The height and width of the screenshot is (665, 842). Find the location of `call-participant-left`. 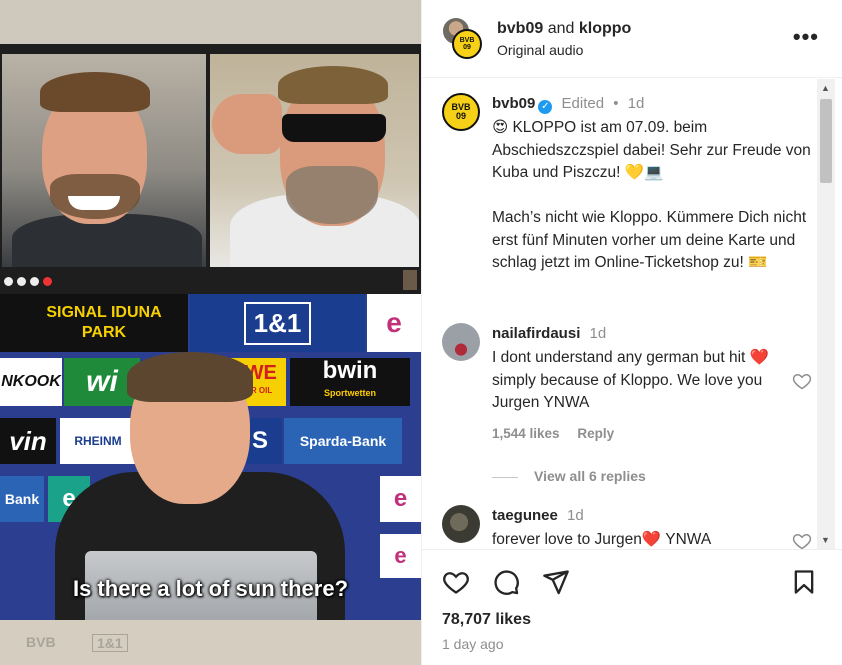

call-participant-left is located at coordinates (104, 160).